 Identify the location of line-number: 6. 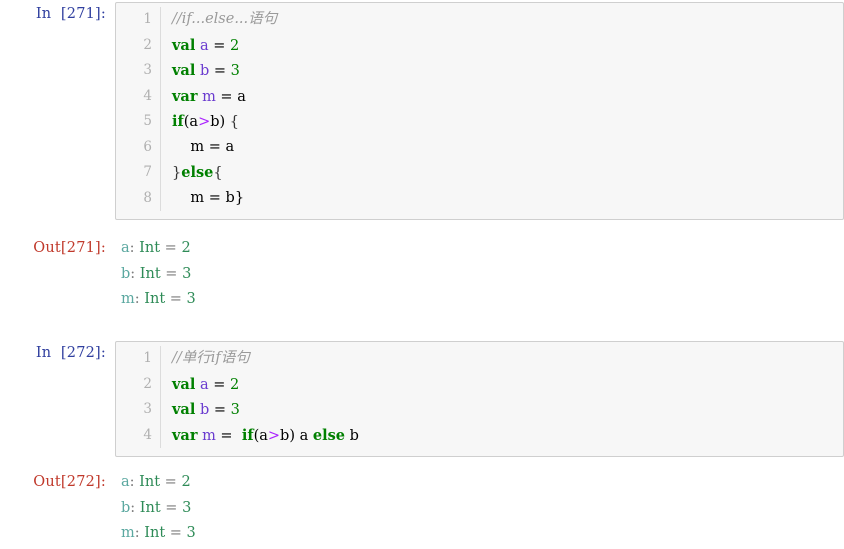
(147, 146).